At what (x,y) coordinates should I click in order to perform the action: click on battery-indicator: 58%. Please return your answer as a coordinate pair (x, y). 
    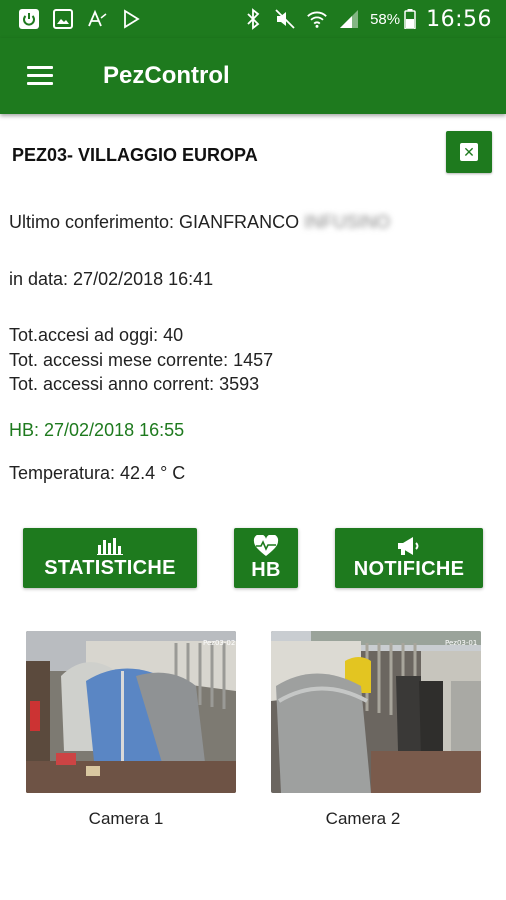
    Looking at the image, I should click on (393, 19).